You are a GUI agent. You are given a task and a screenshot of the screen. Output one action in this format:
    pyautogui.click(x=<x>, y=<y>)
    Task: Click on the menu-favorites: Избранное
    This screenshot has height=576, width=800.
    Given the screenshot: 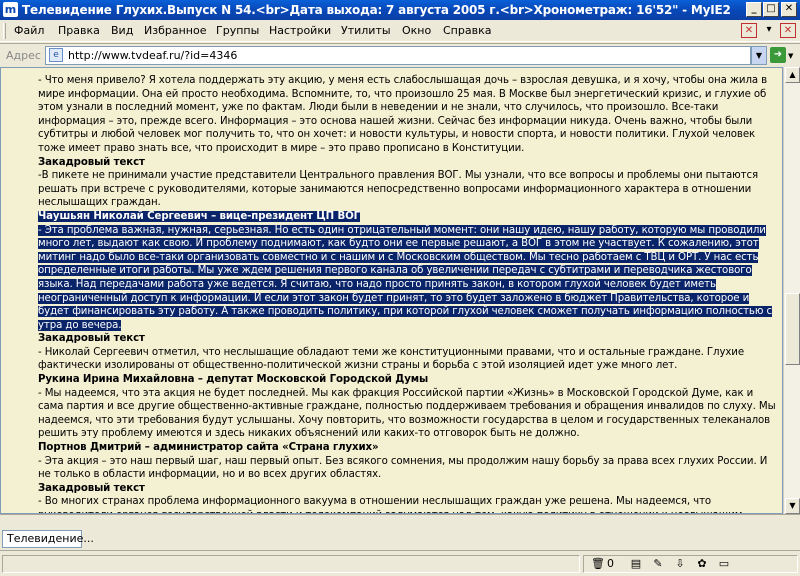 What is the action you would take?
    pyautogui.click(x=175, y=30)
    